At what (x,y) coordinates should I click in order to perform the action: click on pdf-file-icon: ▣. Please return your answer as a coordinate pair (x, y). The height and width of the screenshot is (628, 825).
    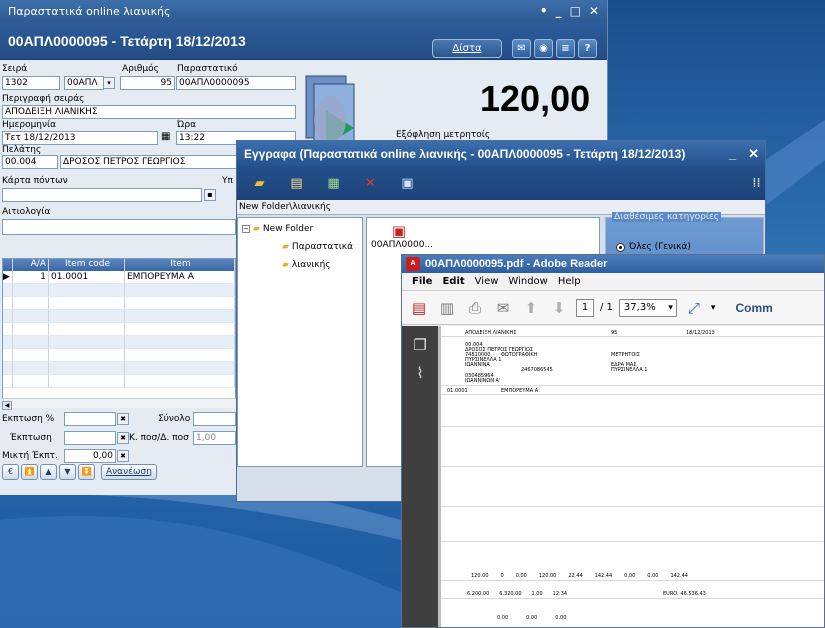
    Looking at the image, I should click on (399, 231).